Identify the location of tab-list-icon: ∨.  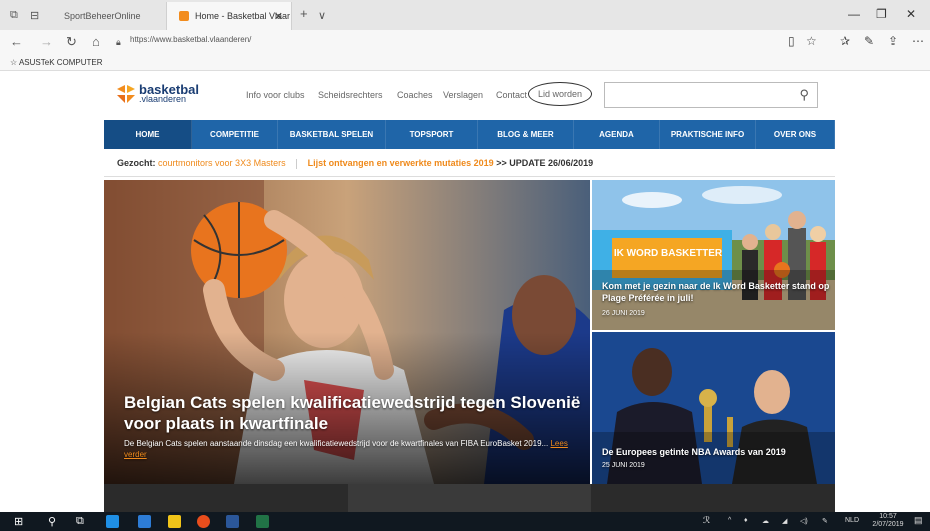
(322, 15).